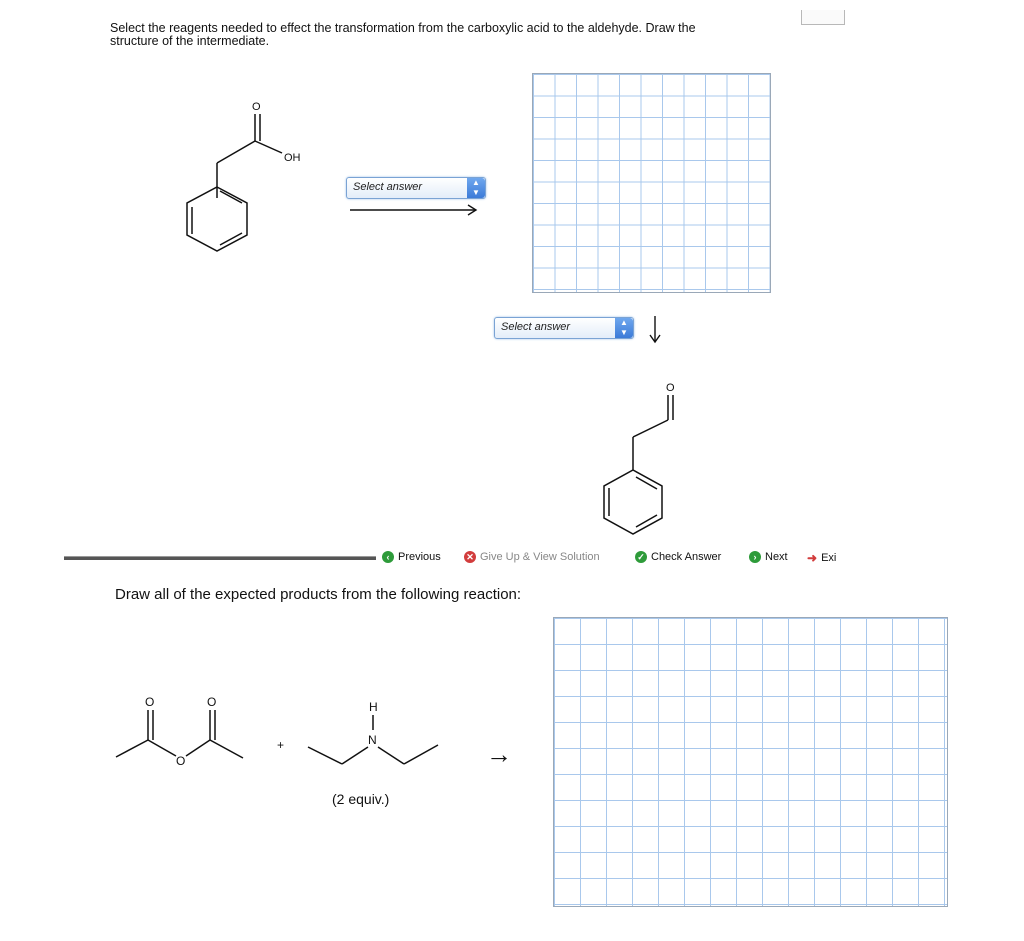 This screenshot has height=941, width=1024. Describe the element at coordinates (536, 327) in the screenshot. I see `reagent-select-2-value: Select answer` at that location.